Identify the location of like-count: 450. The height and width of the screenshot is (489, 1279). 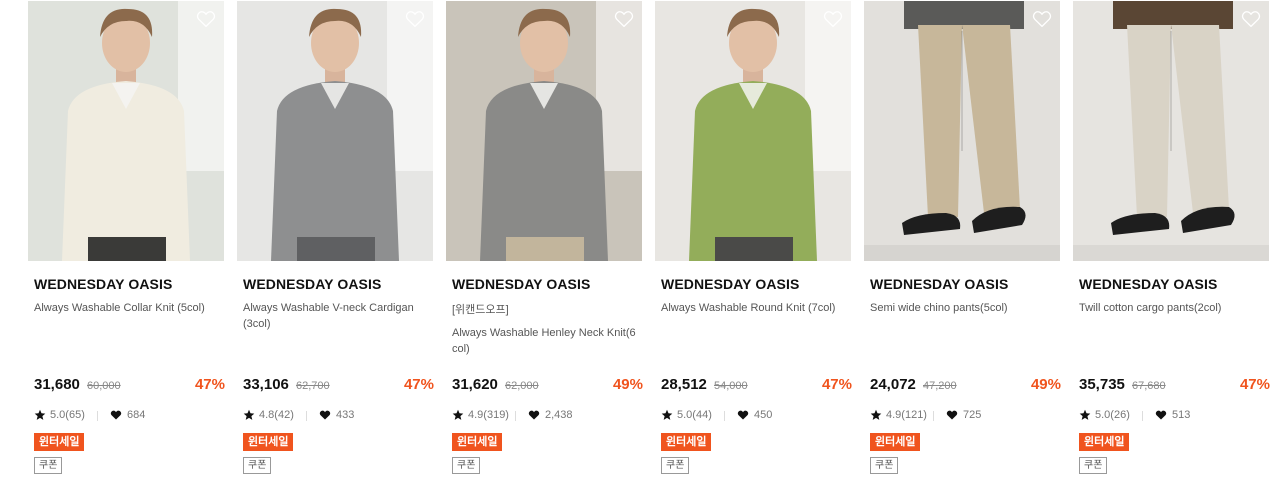
(763, 415).